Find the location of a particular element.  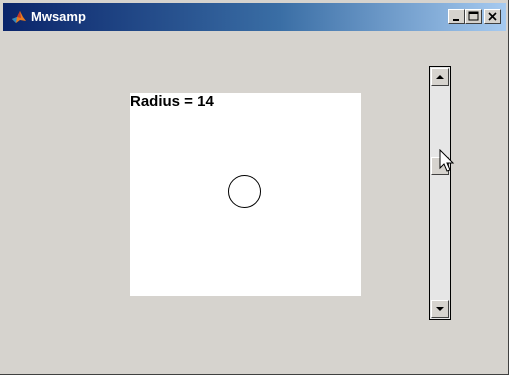

maximize-icon is located at coordinates (473, 16).